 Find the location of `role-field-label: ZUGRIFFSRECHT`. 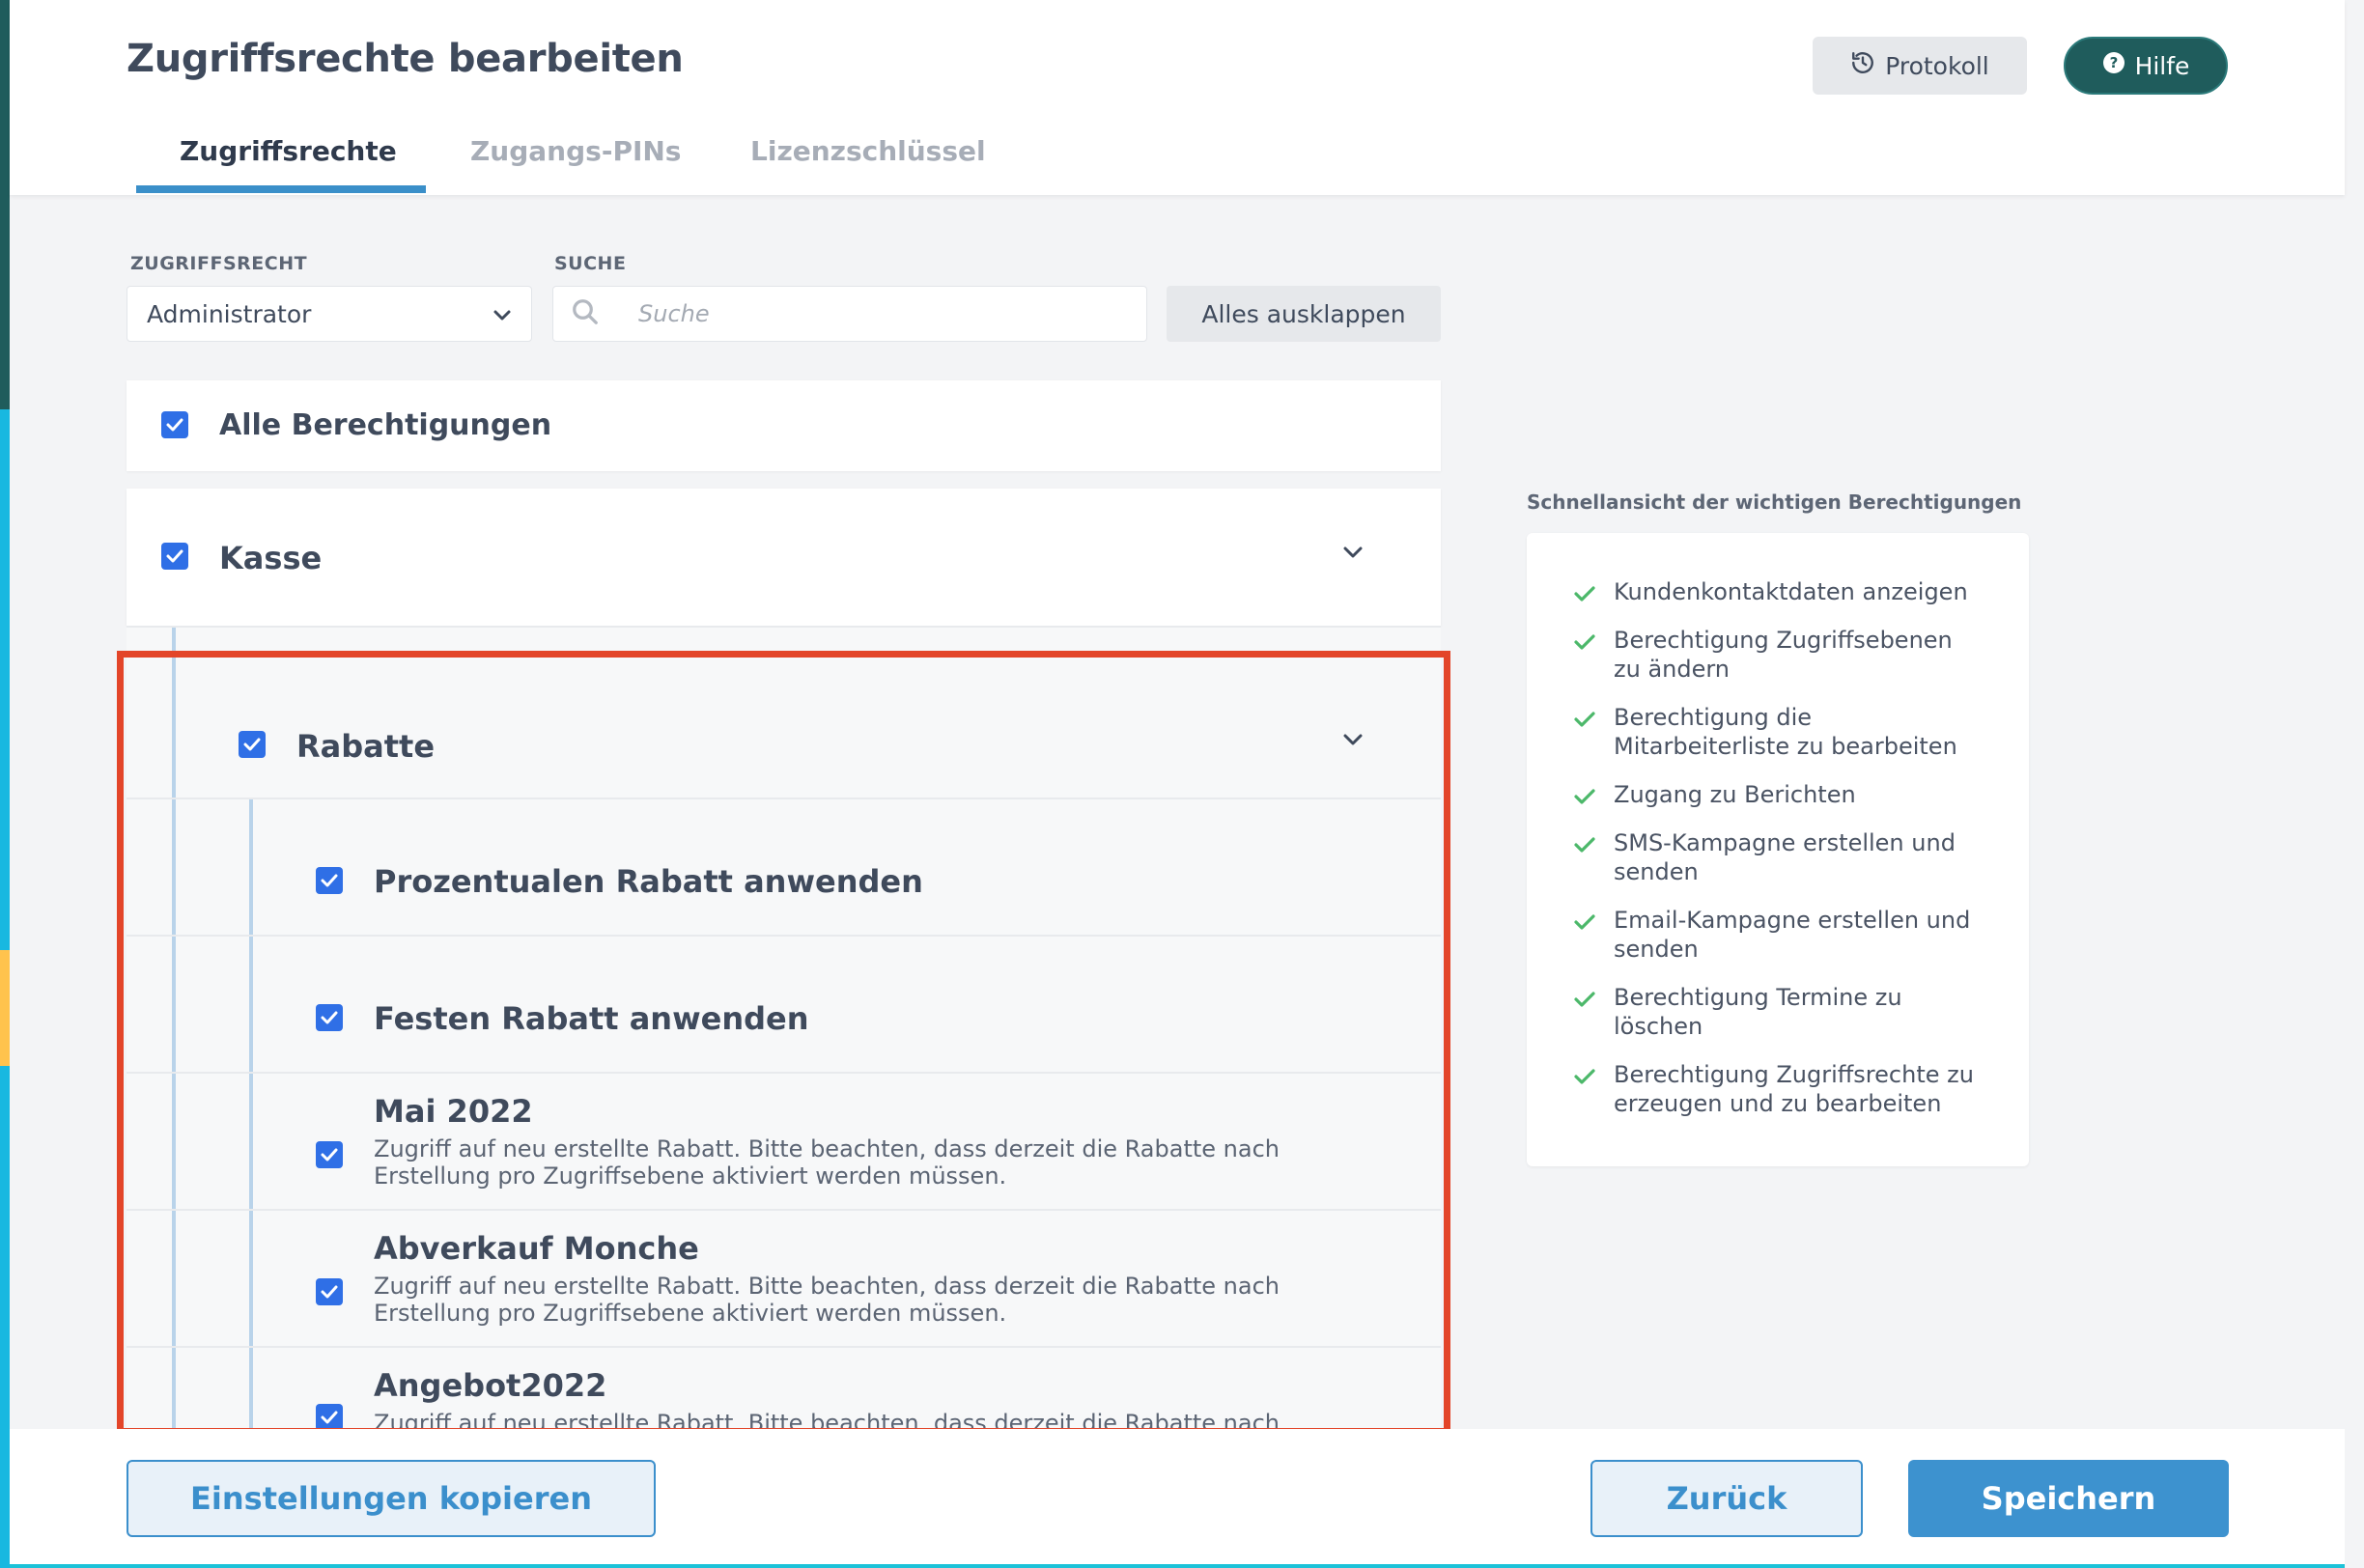

role-field-label: ZUGRIFFSRECHT is located at coordinates (219, 264).